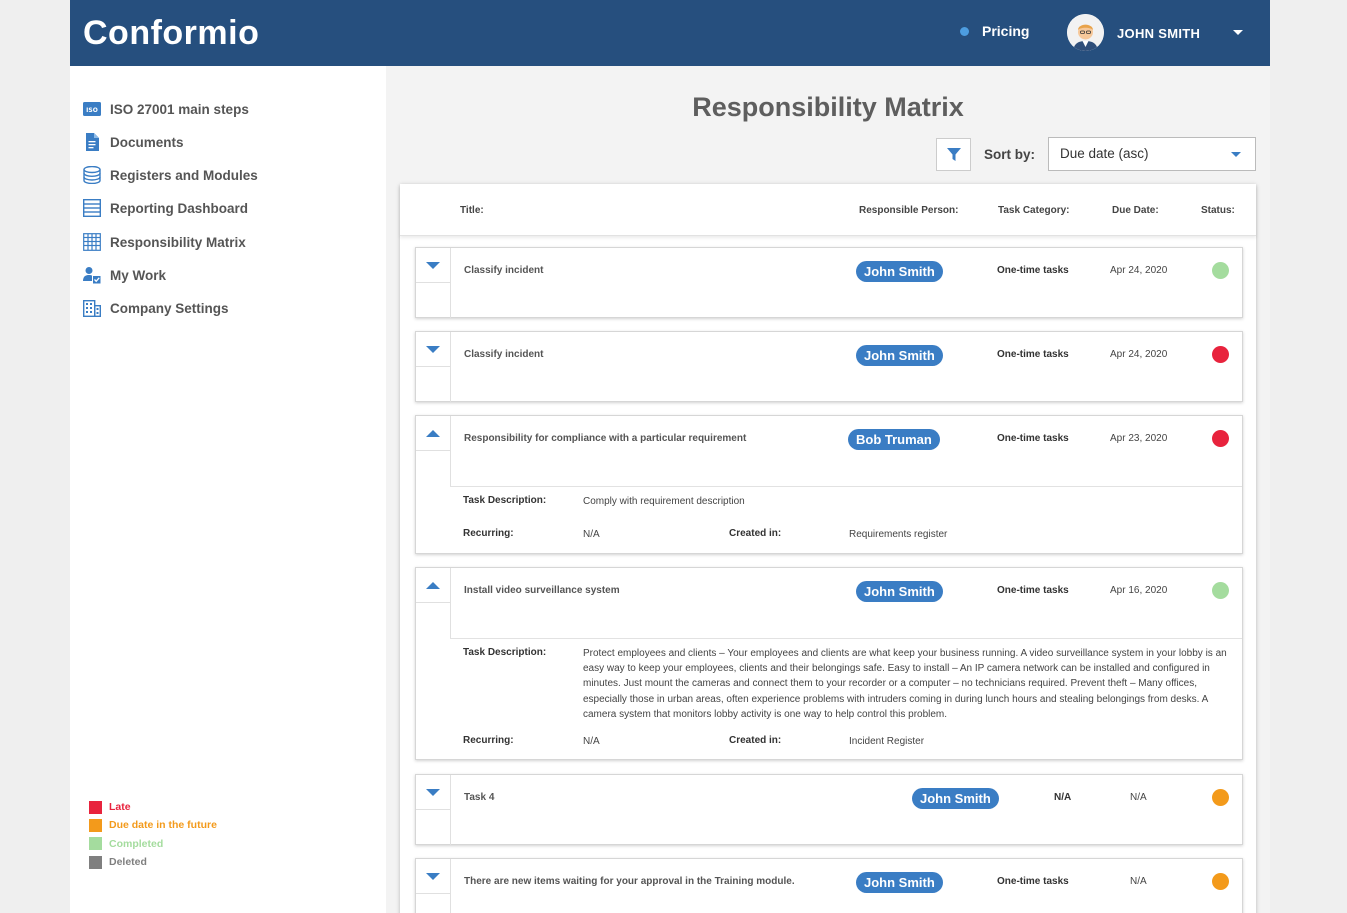 This screenshot has height=913, width=1347. I want to click on task-description-value: Comply with requirement description, so click(664, 501).